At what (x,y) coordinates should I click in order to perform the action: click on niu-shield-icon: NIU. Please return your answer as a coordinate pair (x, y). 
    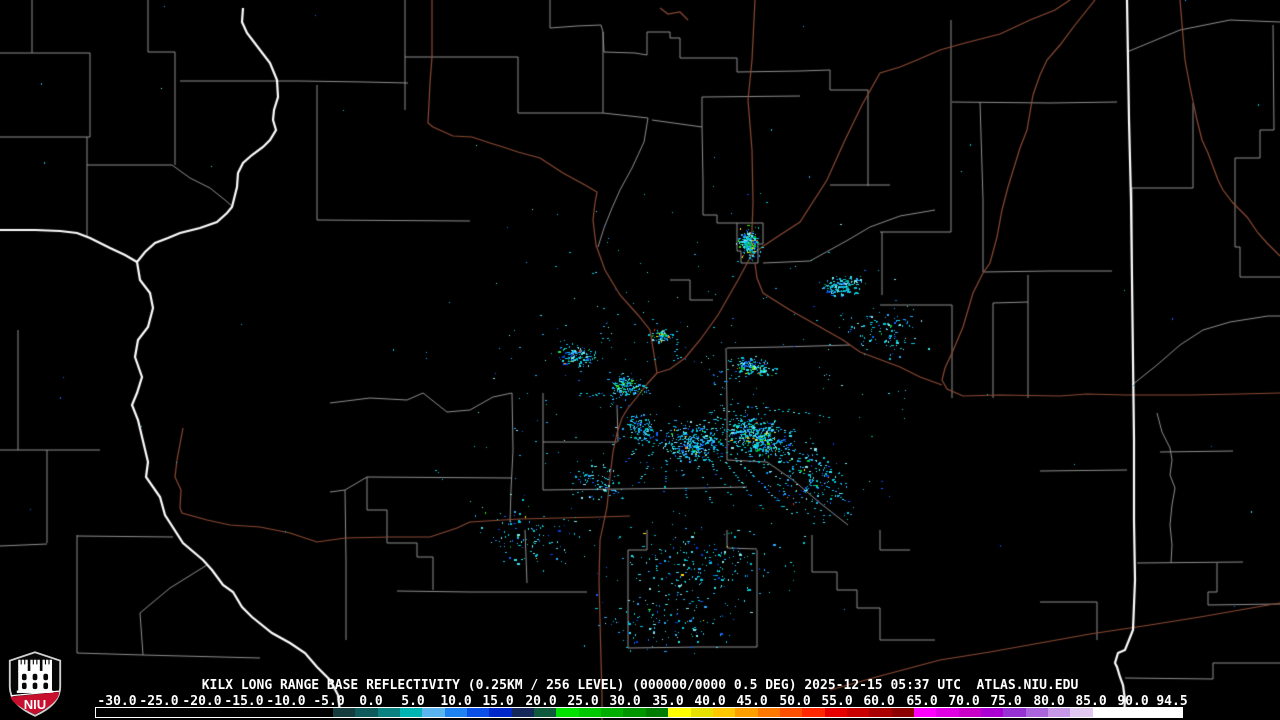
    Looking at the image, I should click on (35, 684).